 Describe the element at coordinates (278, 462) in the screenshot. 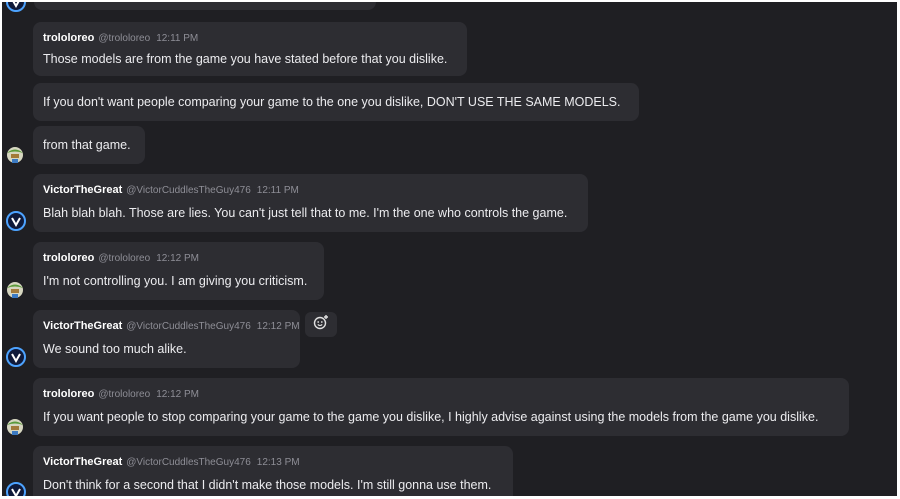

I see `message-time: 12:13 PM` at that location.